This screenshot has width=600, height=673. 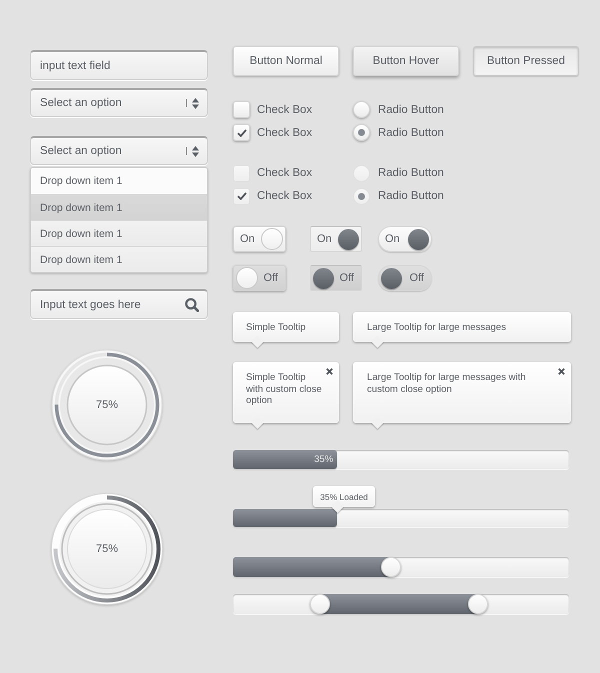 What do you see at coordinates (286, 61) in the screenshot?
I see `button: Button Normal` at bounding box center [286, 61].